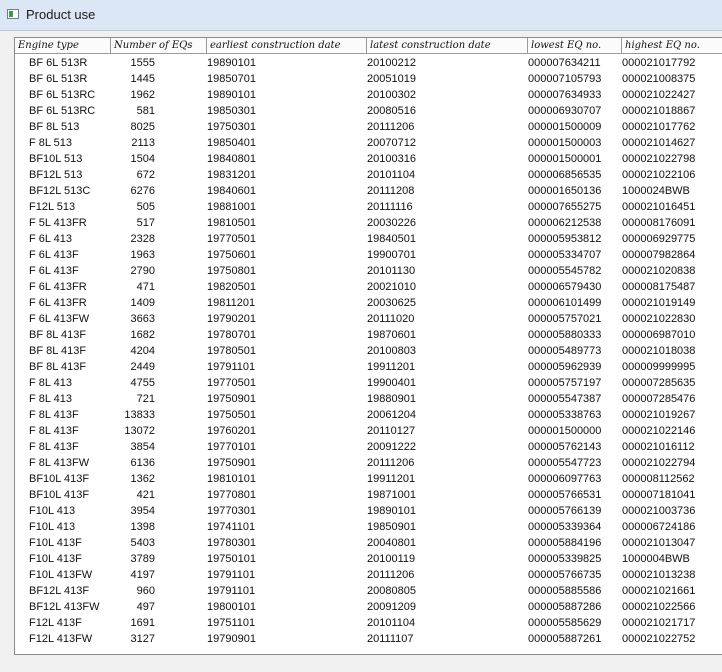  What do you see at coordinates (565, 479) in the screenshot?
I see `table-cell: 000006097763` at bounding box center [565, 479].